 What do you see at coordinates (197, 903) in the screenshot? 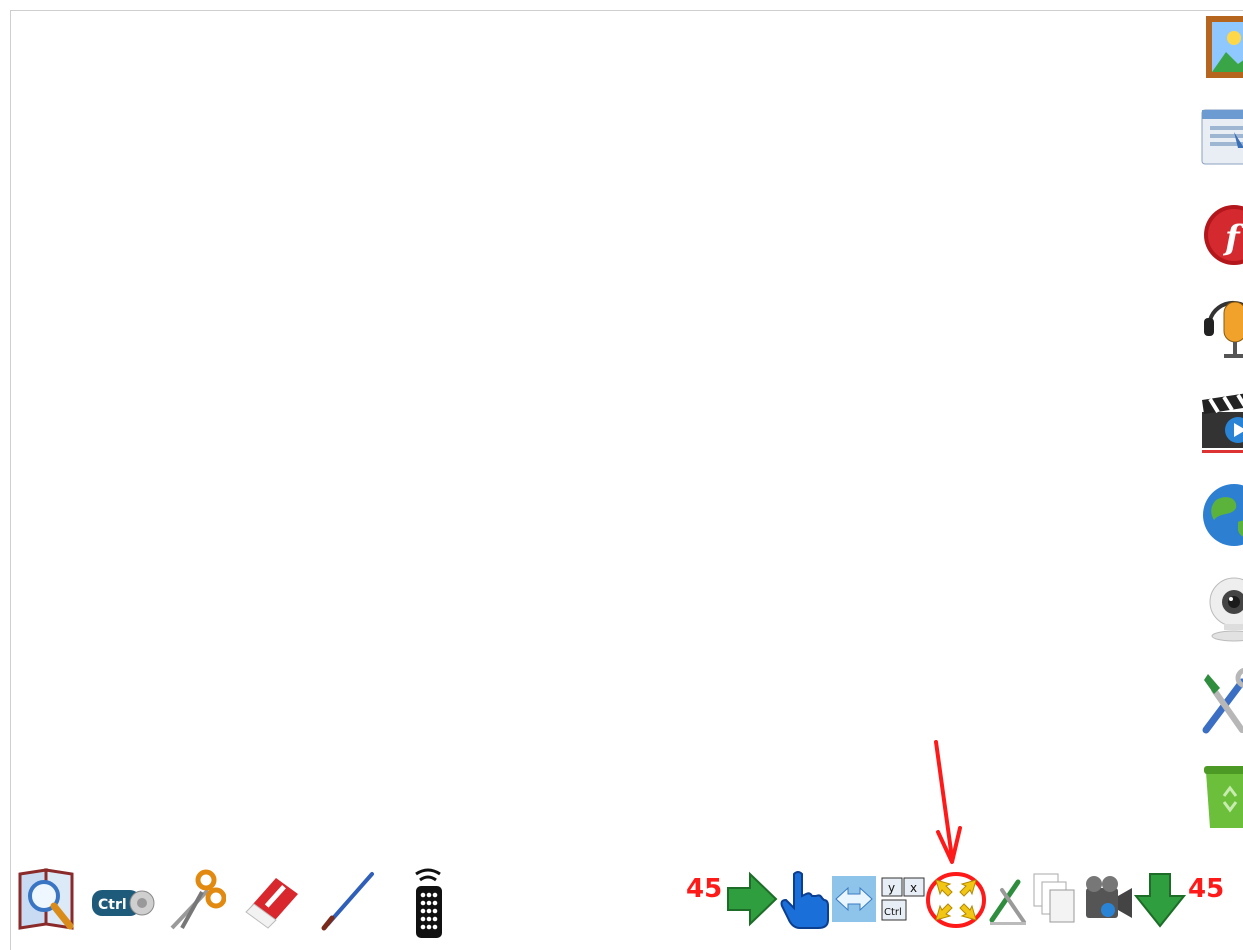
I see `scissors-icon` at bounding box center [197, 903].